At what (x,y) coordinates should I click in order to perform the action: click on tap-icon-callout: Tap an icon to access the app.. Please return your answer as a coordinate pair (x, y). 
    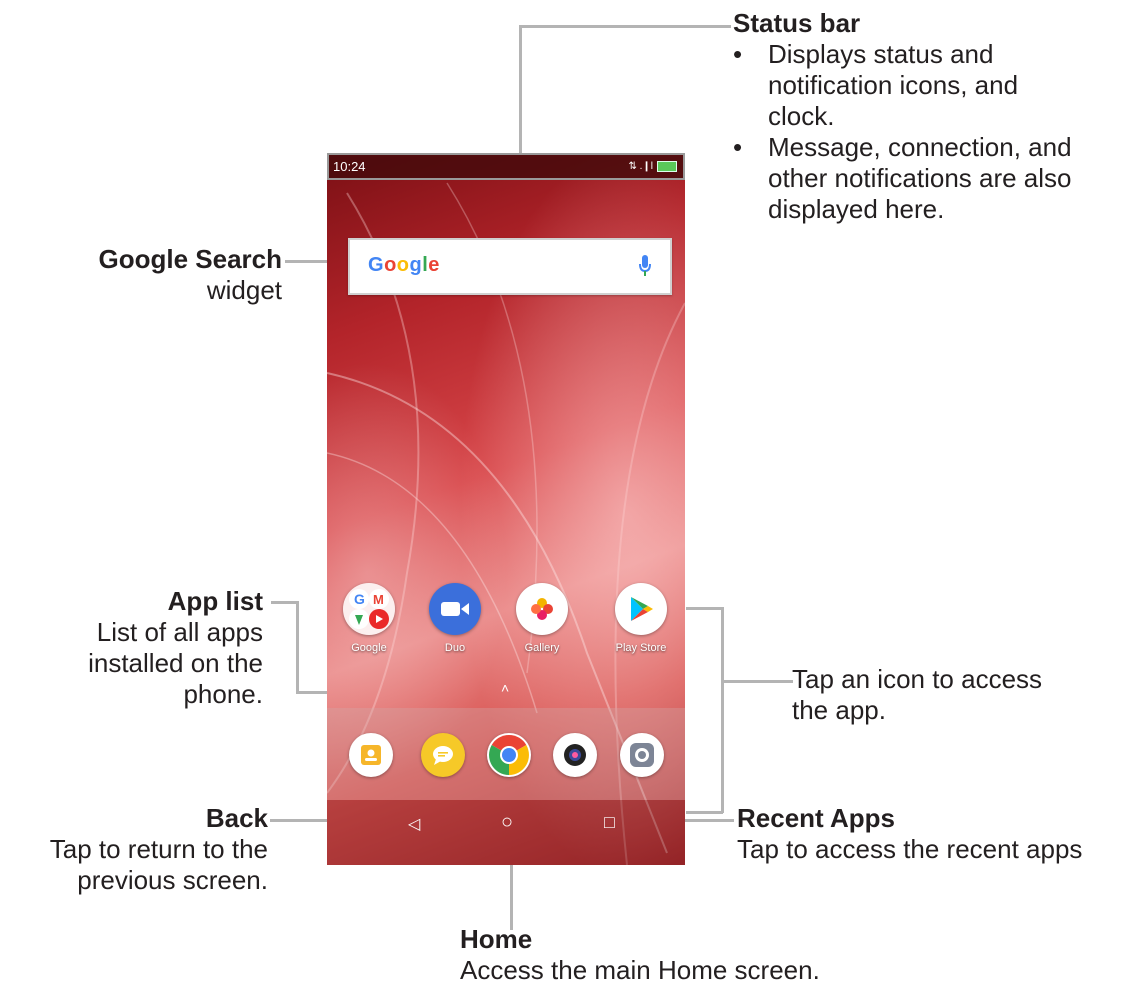
    Looking at the image, I should click on (957, 695).